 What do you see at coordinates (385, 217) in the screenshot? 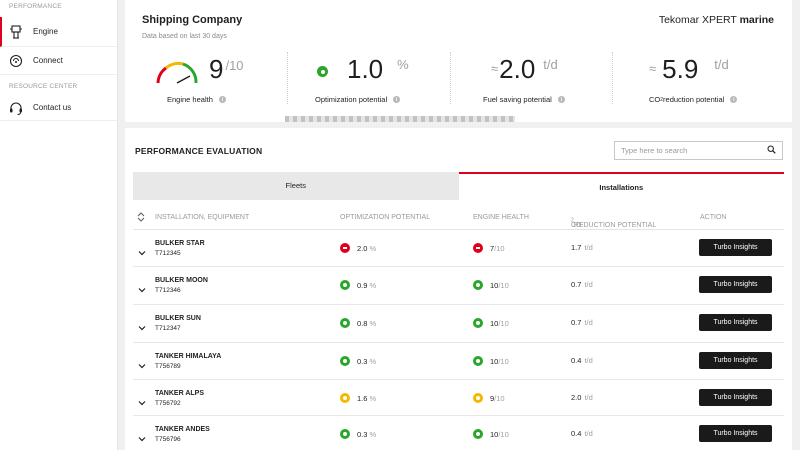
I see `column-optimization: OPTIMIZATION POTENTIAL` at bounding box center [385, 217].